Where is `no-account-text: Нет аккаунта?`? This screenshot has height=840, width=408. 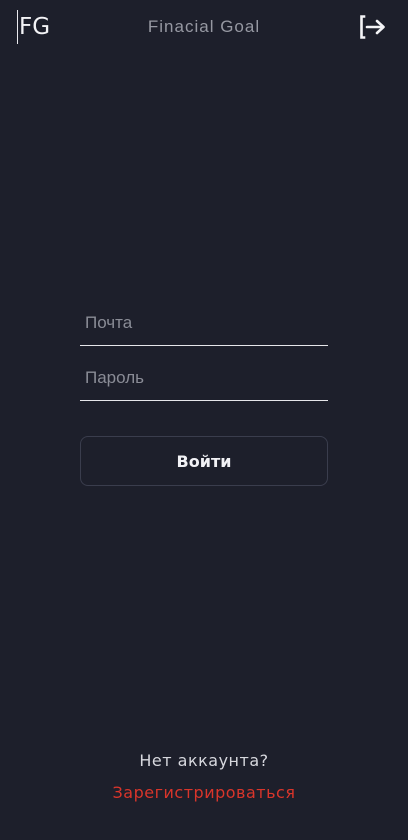
no-account-text: Нет аккаунта? is located at coordinates (204, 760).